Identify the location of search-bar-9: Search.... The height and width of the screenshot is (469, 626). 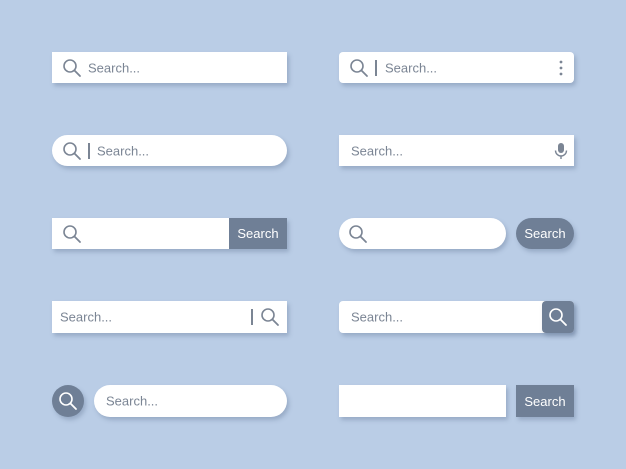
(190, 401).